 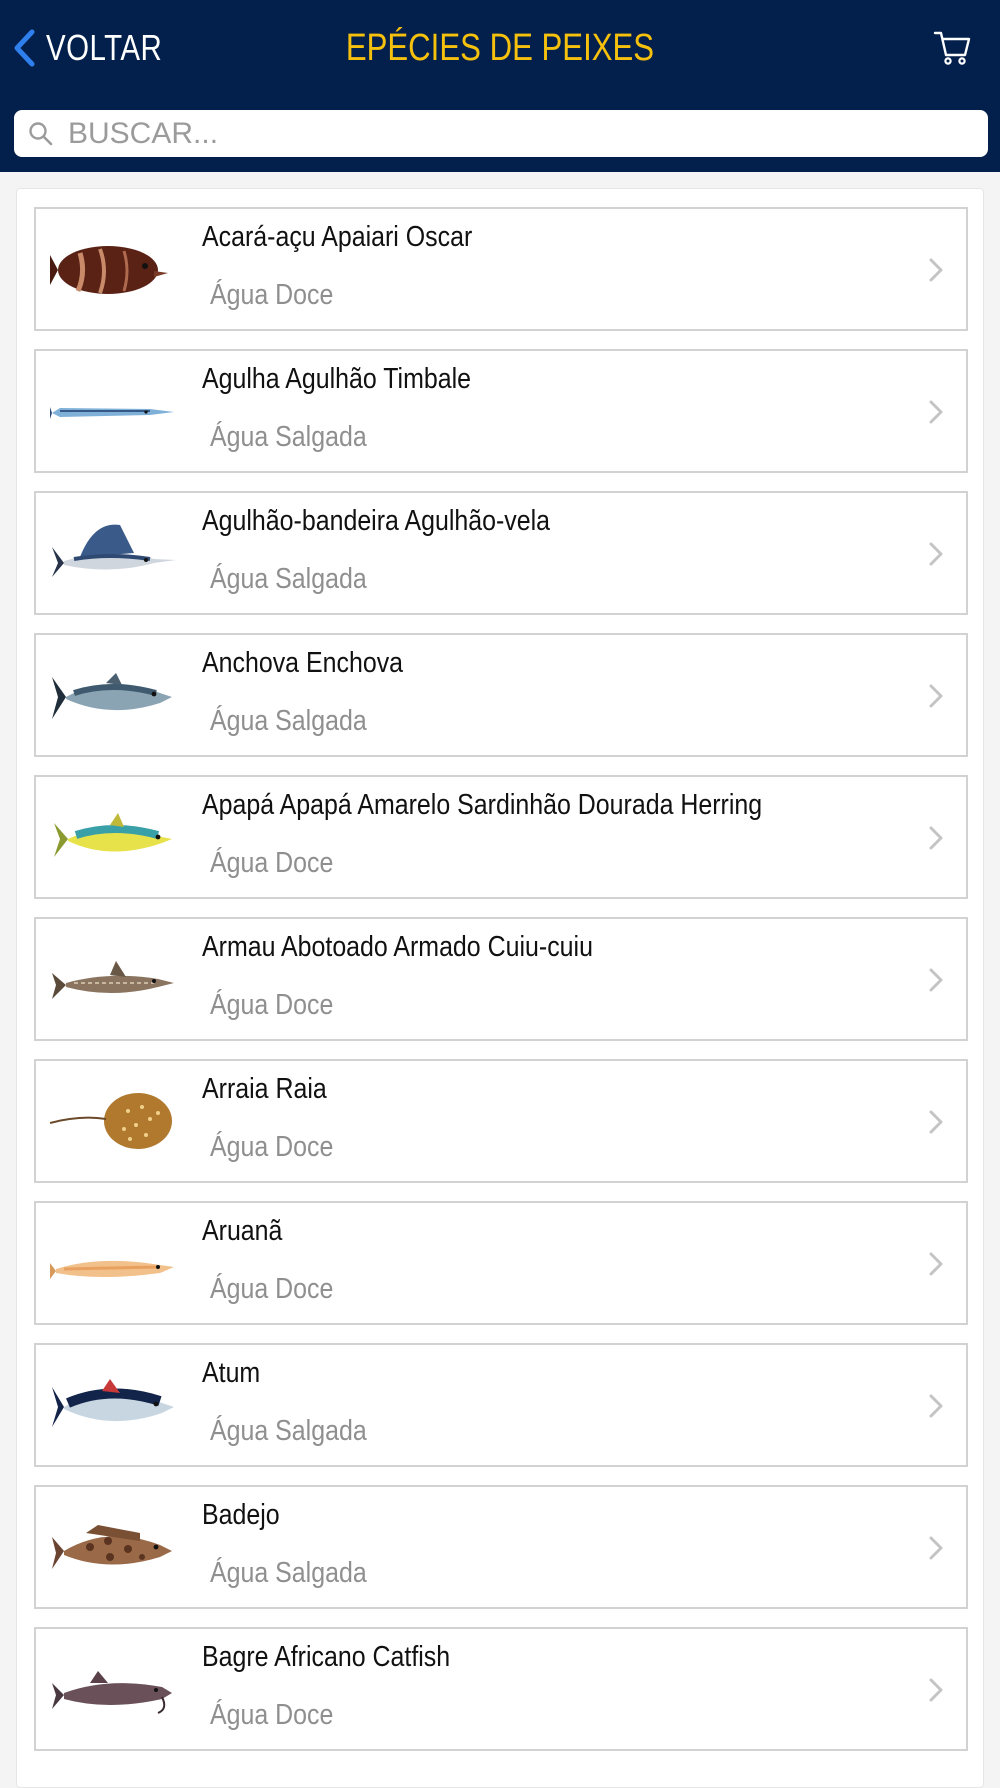 I want to click on species-name: Anchova Enchova, so click(x=303, y=663).